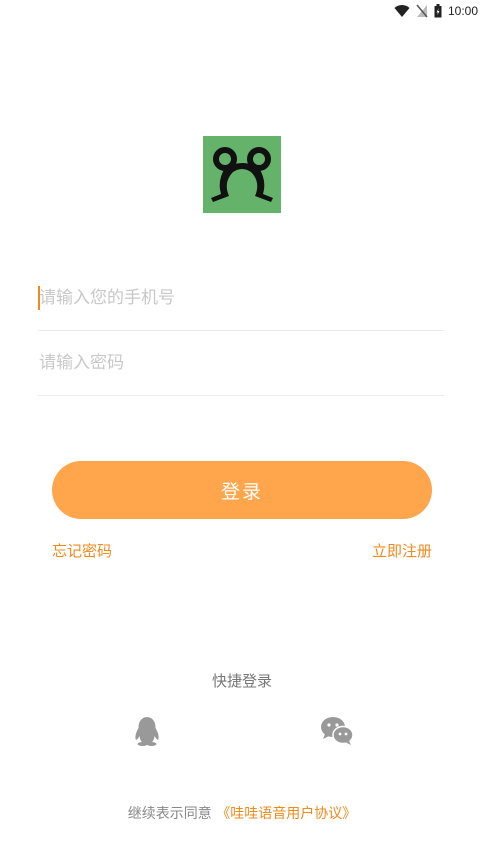  What do you see at coordinates (422, 11) in the screenshot?
I see `no-signal-icon` at bounding box center [422, 11].